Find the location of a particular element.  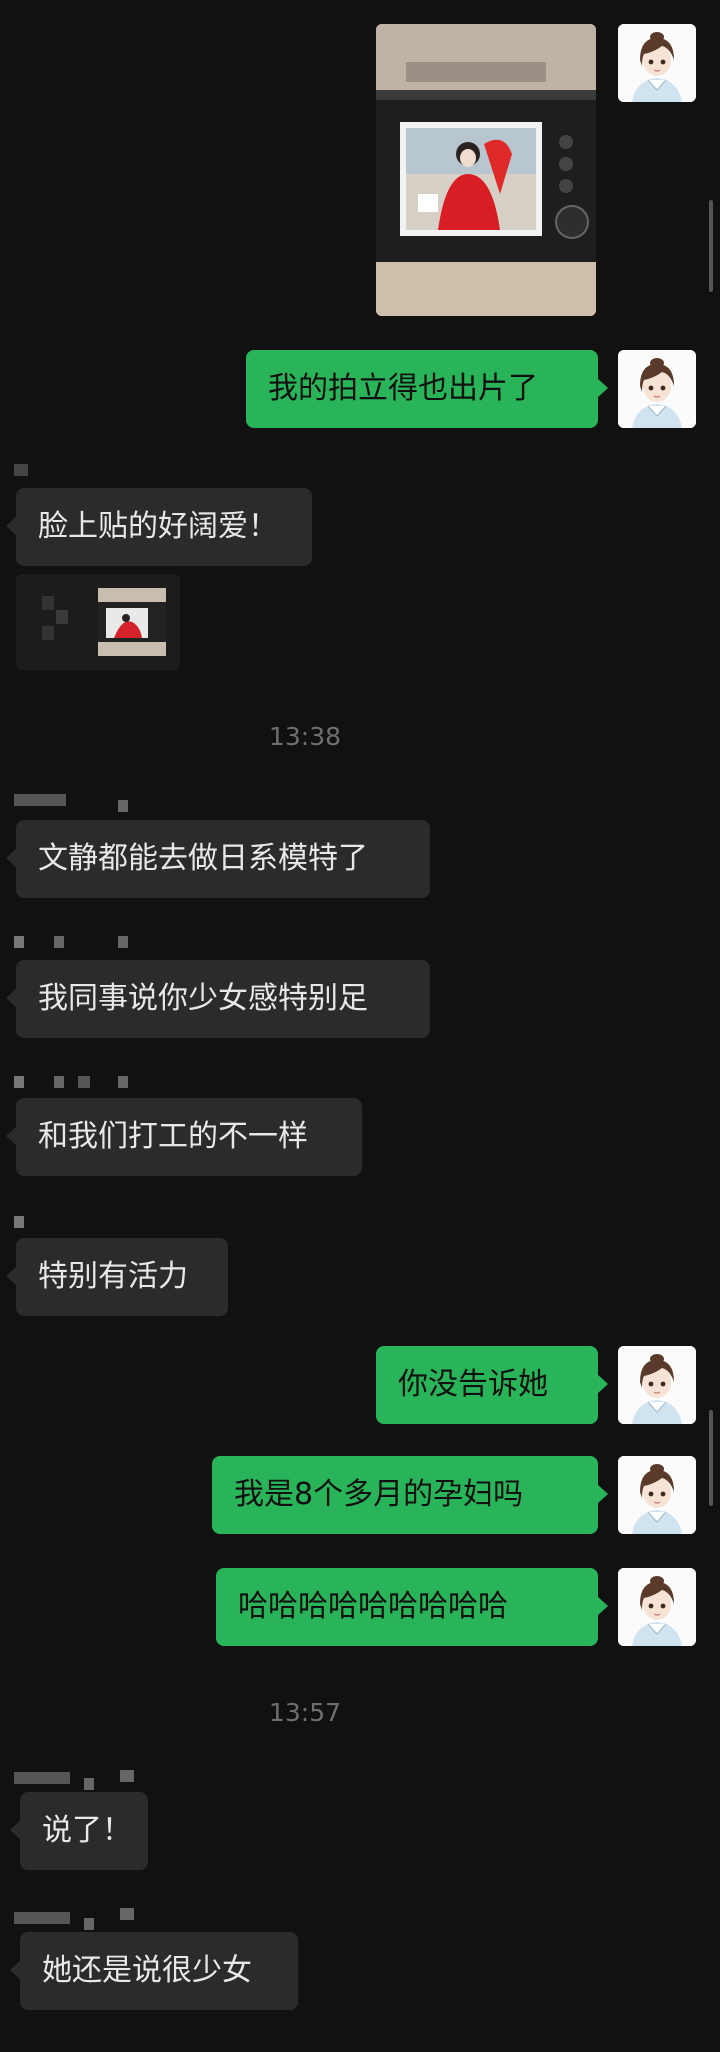

message-bubble-incoming: 特别有活力 is located at coordinates (117, 1277).